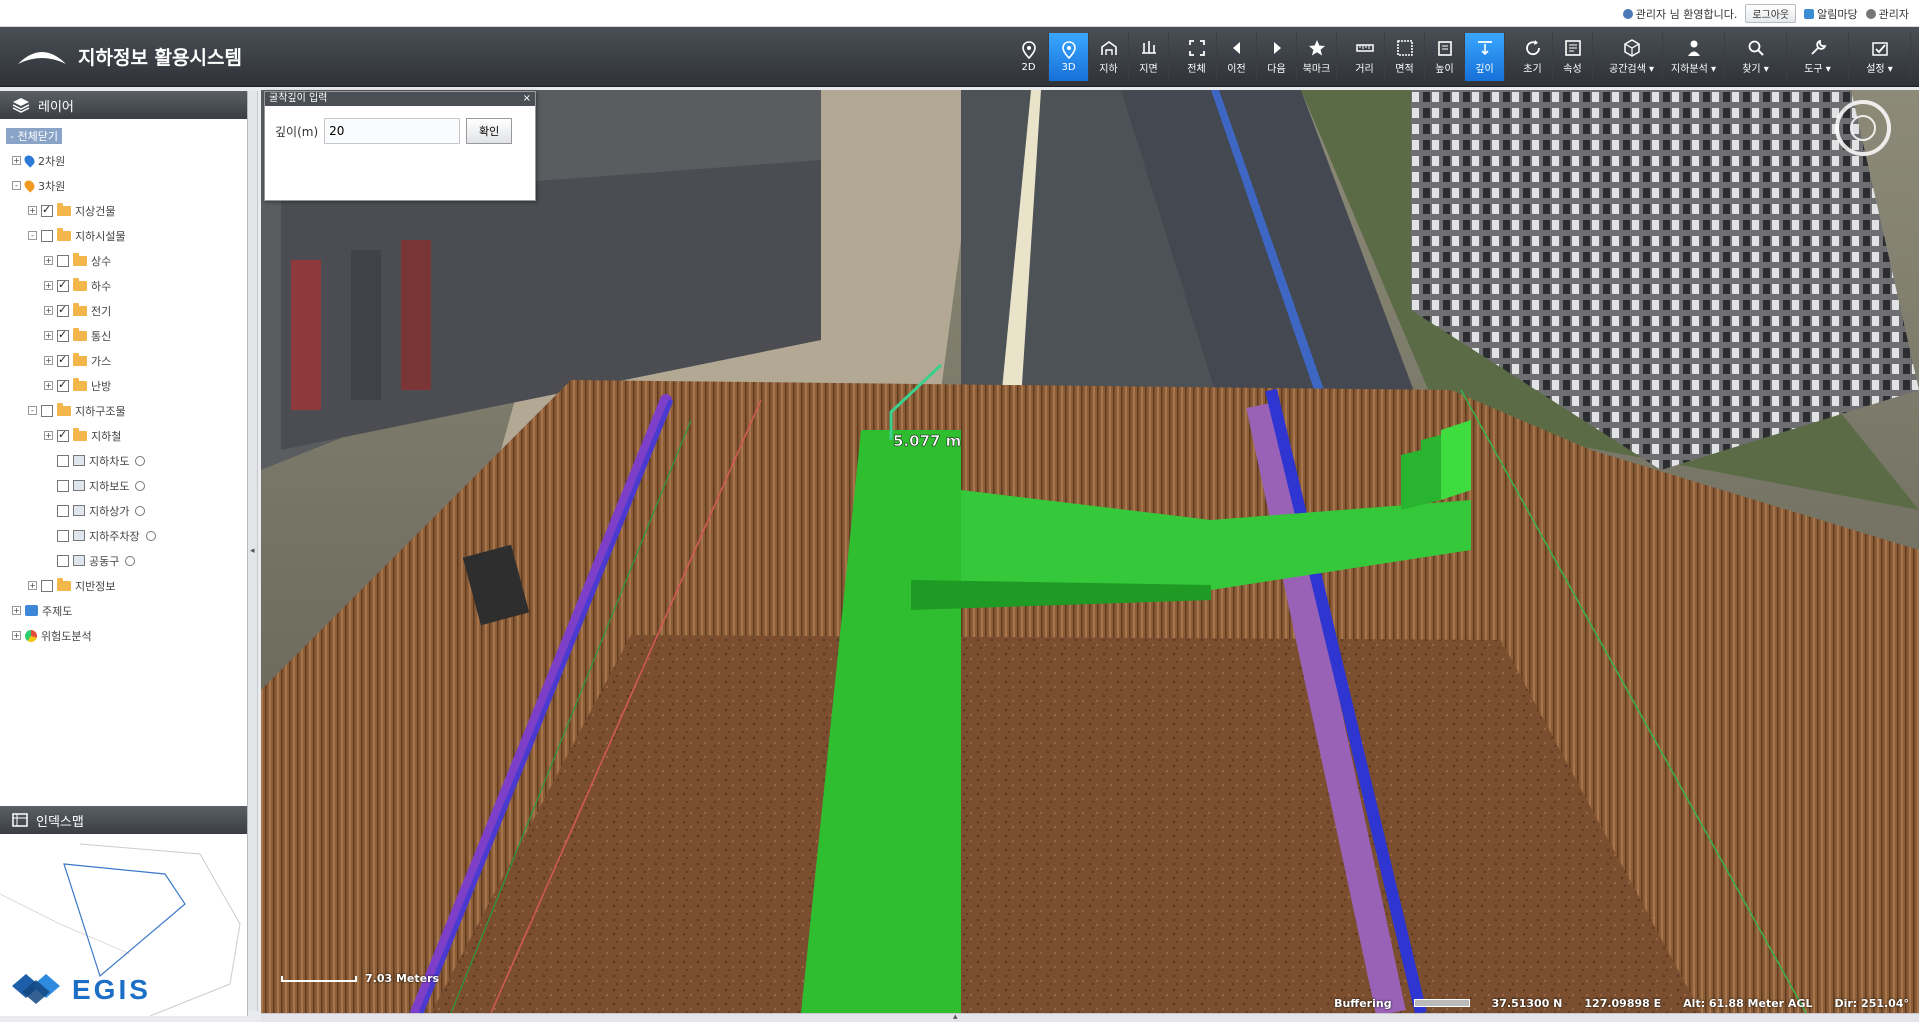 The height and width of the screenshot is (1022, 1919). I want to click on risk-analysis-icon, so click(31, 635).